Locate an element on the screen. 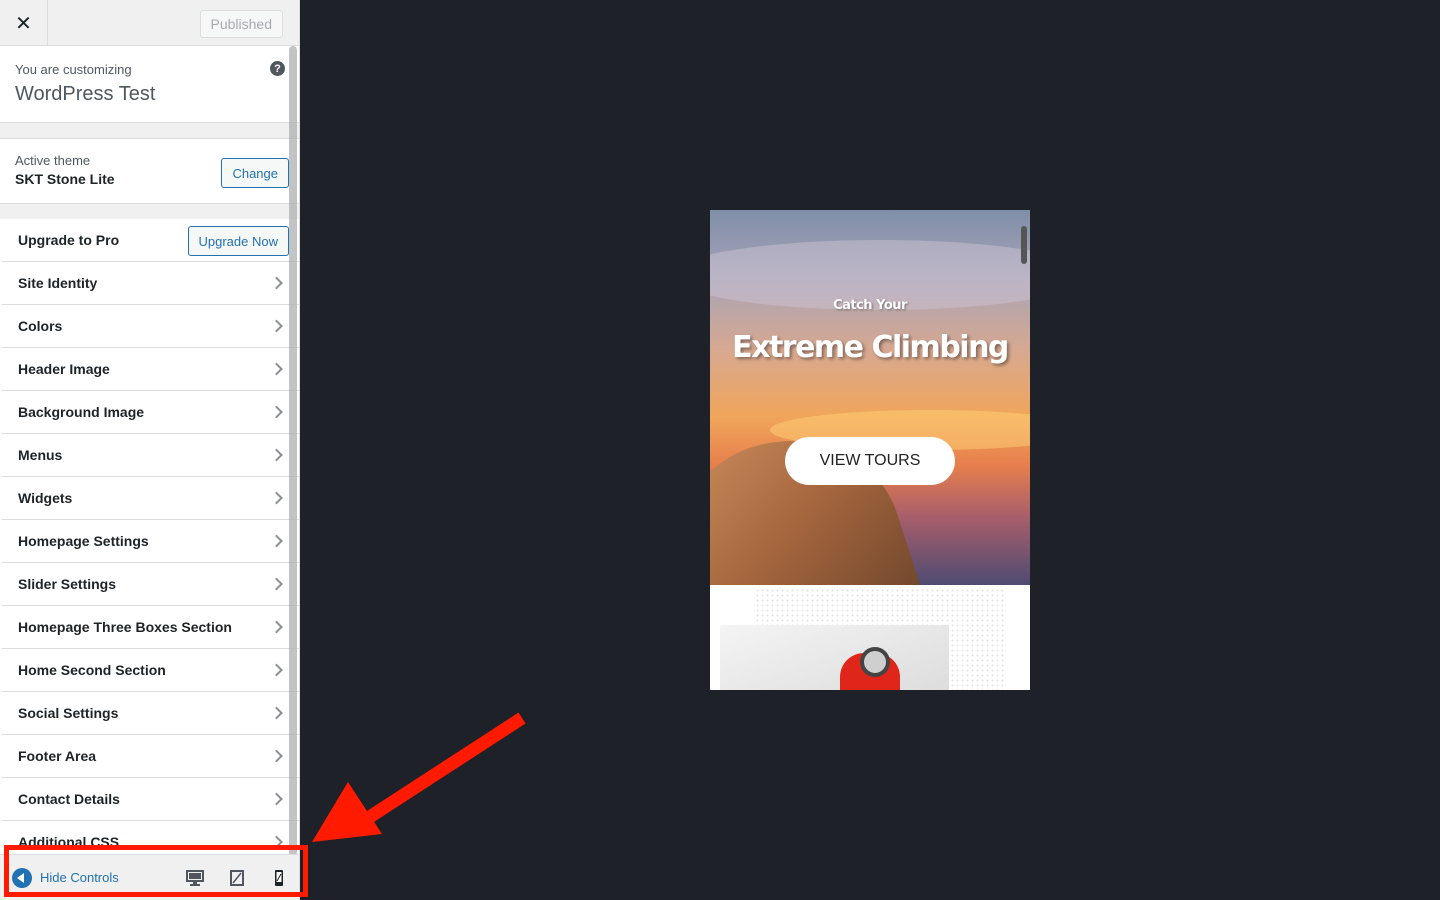 This screenshot has height=900, width=1440. mobile-icon is located at coordinates (279, 878).